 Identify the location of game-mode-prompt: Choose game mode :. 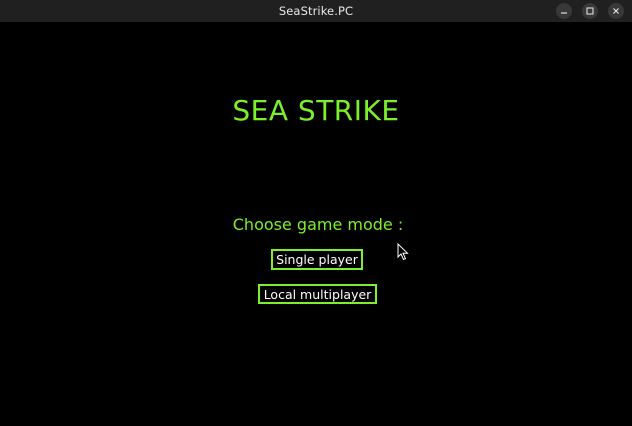
(318, 224).